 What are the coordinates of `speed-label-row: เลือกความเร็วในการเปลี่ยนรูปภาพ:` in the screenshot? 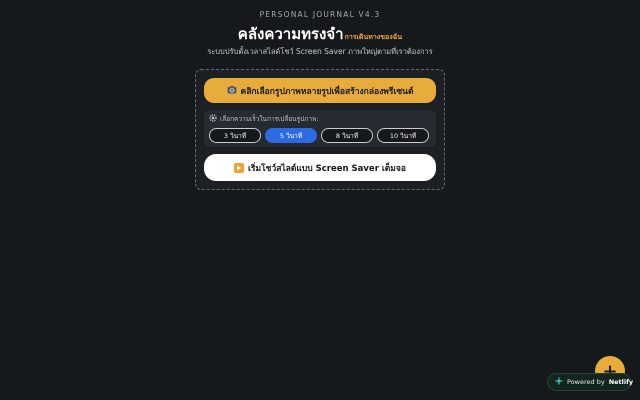 It's located at (264, 119).